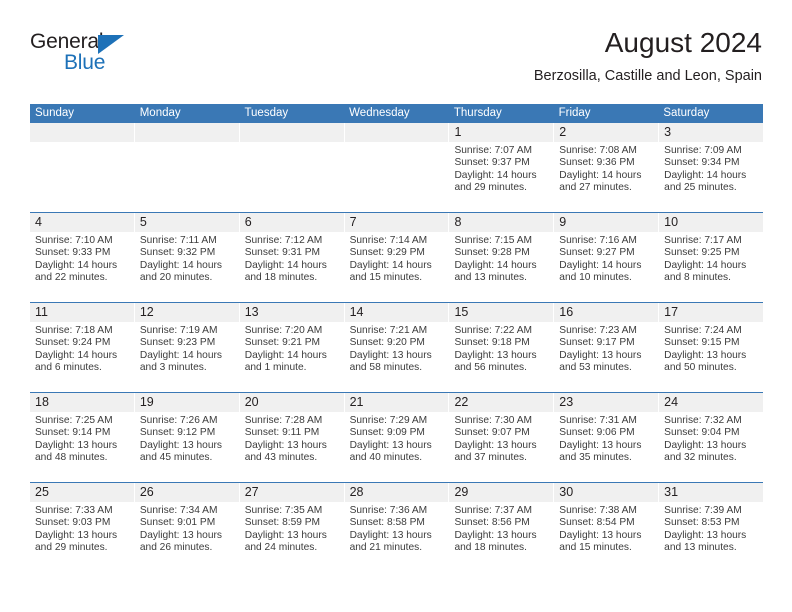 Image resolution: width=792 pixels, height=612 pixels. Describe the element at coordinates (41, 312) in the screenshot. I see `day-number: 11` at that location.